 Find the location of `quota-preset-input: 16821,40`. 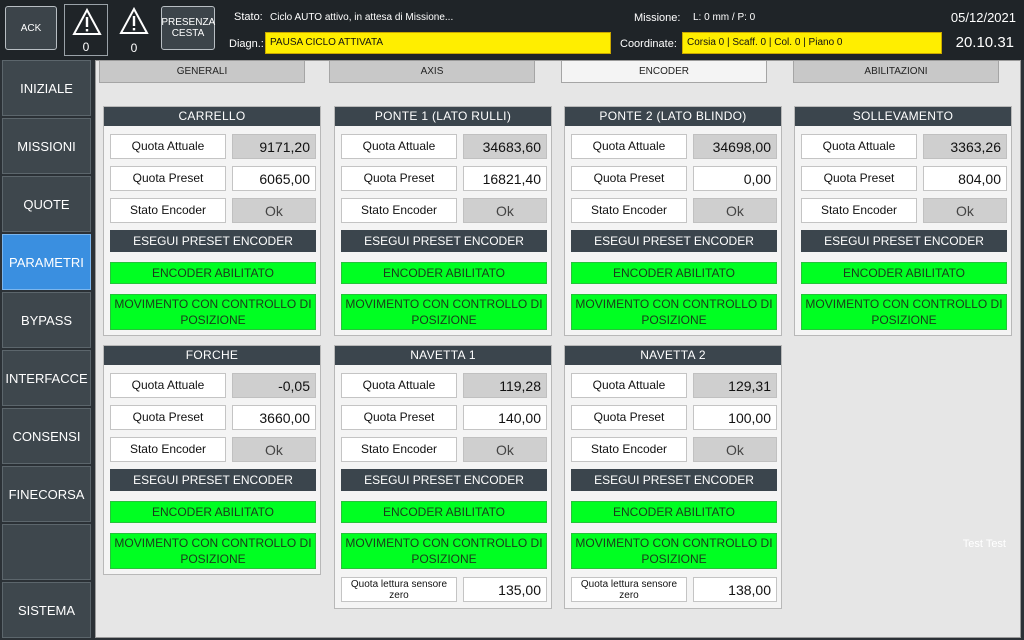

quota-preset-input: 16821,40 is located at coordinates (505, 178).